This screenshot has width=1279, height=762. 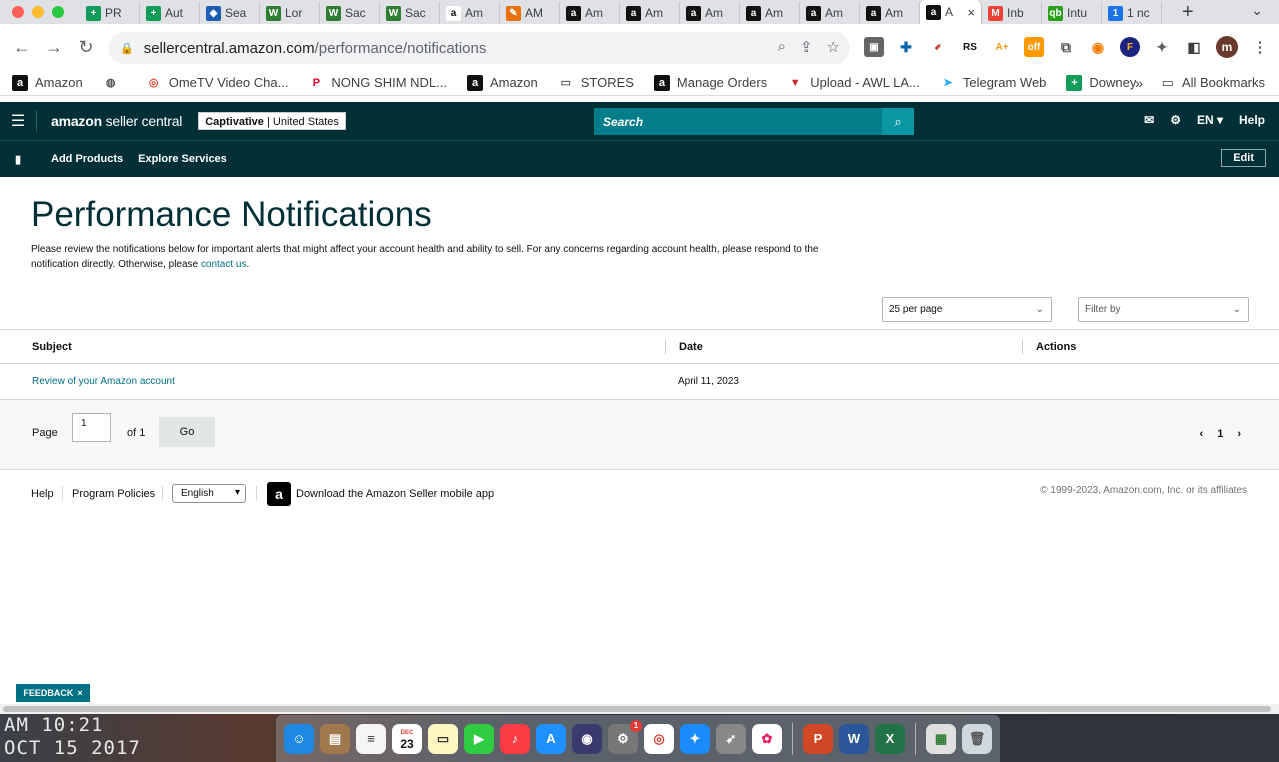 I want to click on notification-subject-link: Review of your Amazon account, so click(x=103, y=381).